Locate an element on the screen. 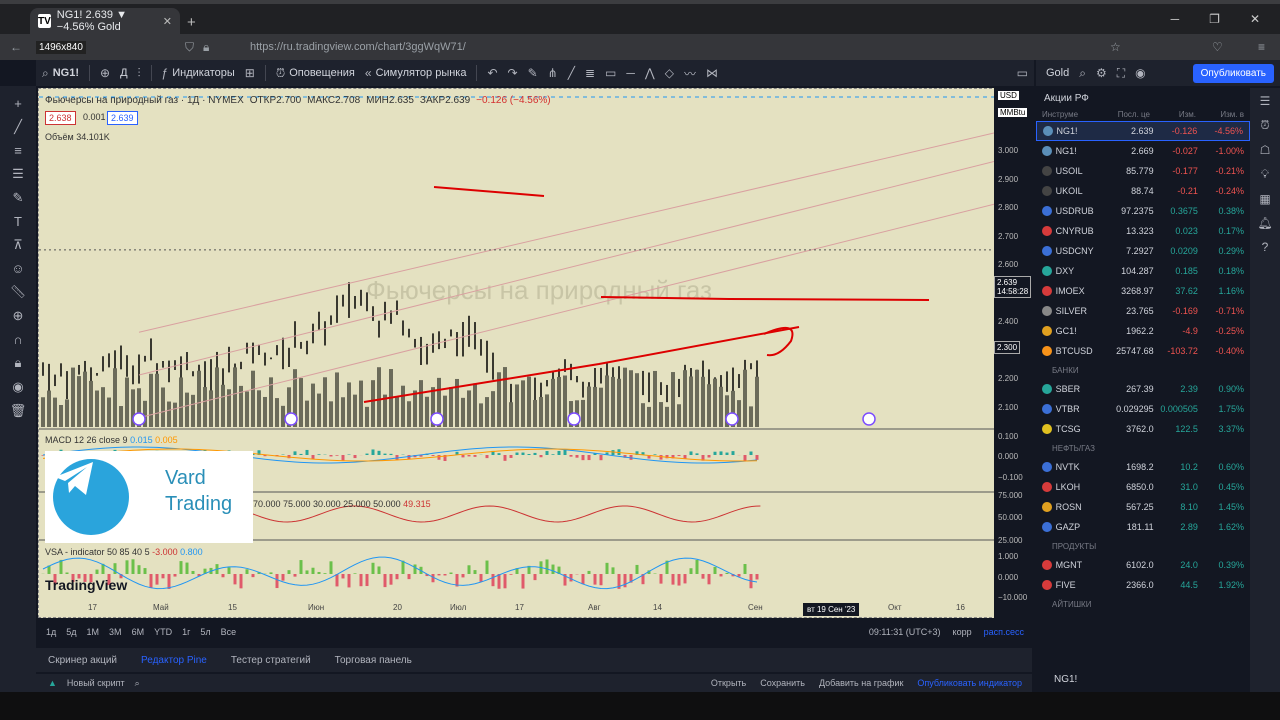  watchlist-row: IMOEX 3268.97 37.62 1.16% is located at coordinates (1143, 291).